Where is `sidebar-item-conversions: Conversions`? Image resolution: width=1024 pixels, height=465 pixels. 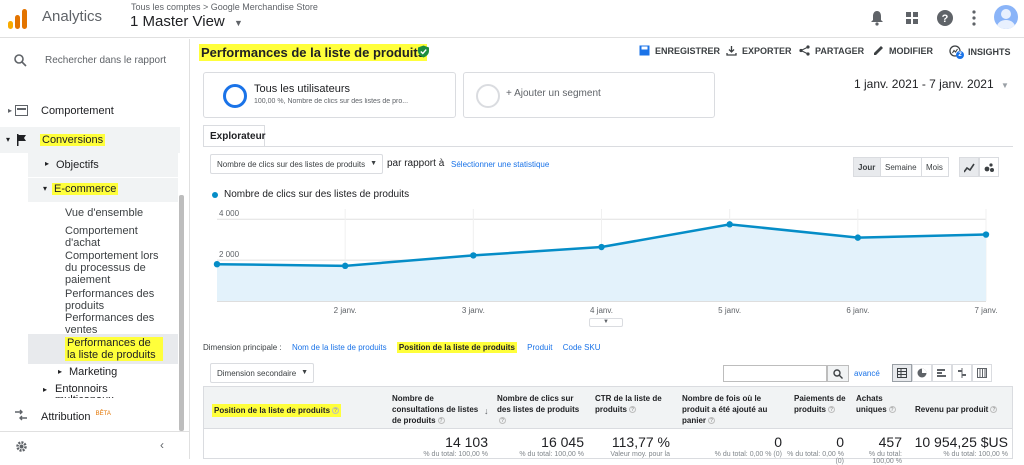
sidebar-item-conversions: Conversions is located at coordinates (73, 140).